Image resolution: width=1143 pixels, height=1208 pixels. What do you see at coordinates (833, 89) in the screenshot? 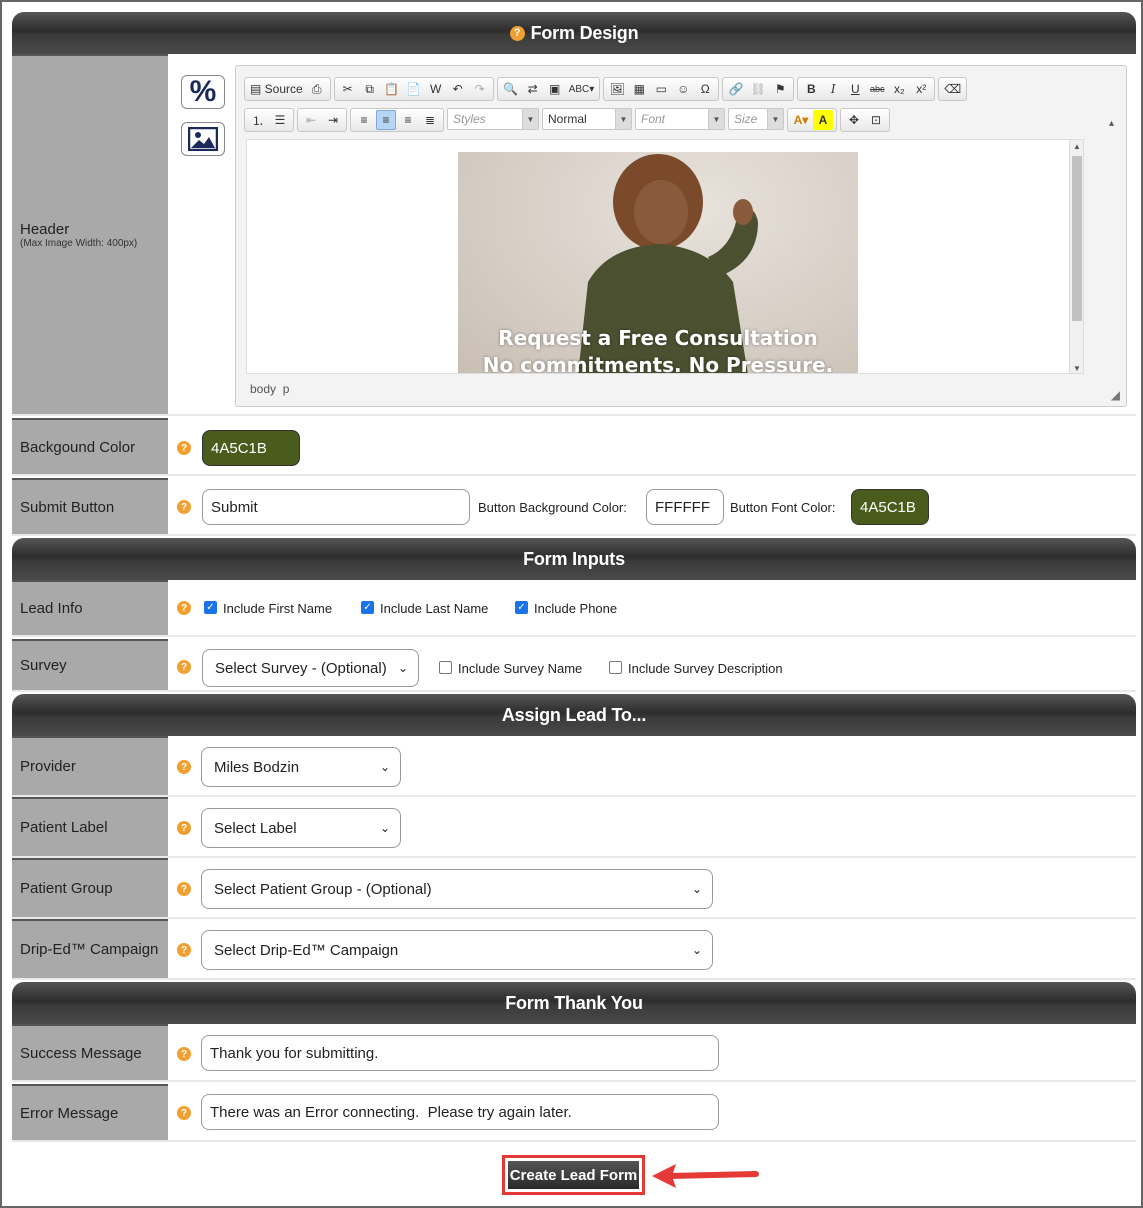
I see `italic-icon: I` at bounding box center [833, 89].